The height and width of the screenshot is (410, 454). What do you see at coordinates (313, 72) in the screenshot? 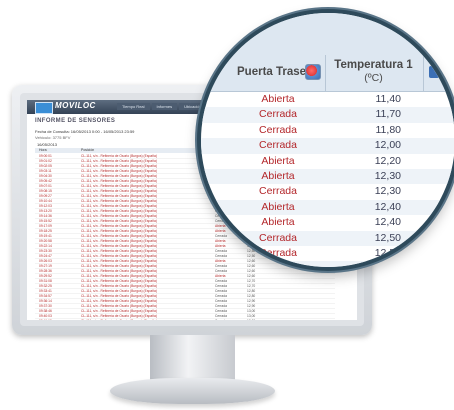
I see `sensor-config-icon` at bounding box center [313, 72].